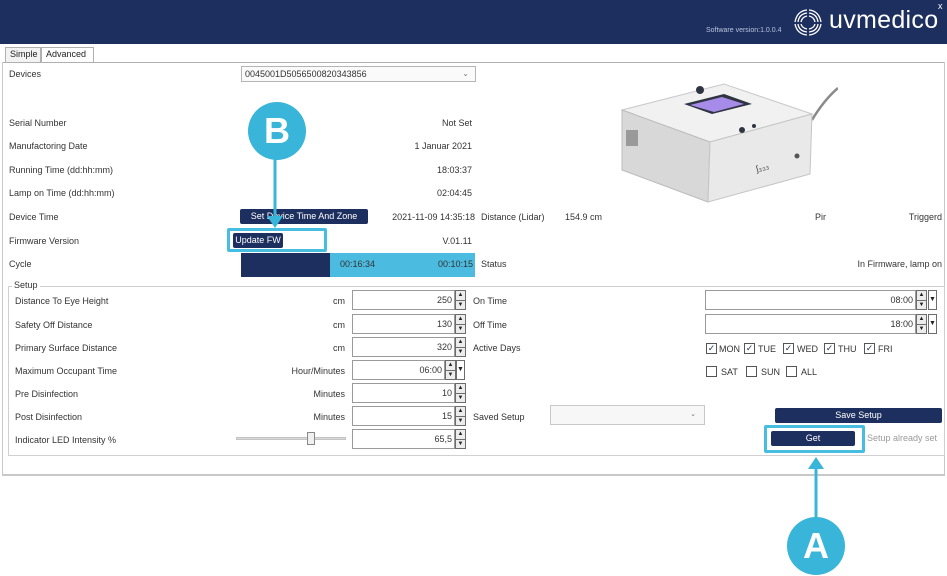 Image resolution: width=947 pixels, height=576 pixels. Describe the element at coordinates (455, 264) in the screenshot. I see `cycle-remaining: 00:10:15` at that location.